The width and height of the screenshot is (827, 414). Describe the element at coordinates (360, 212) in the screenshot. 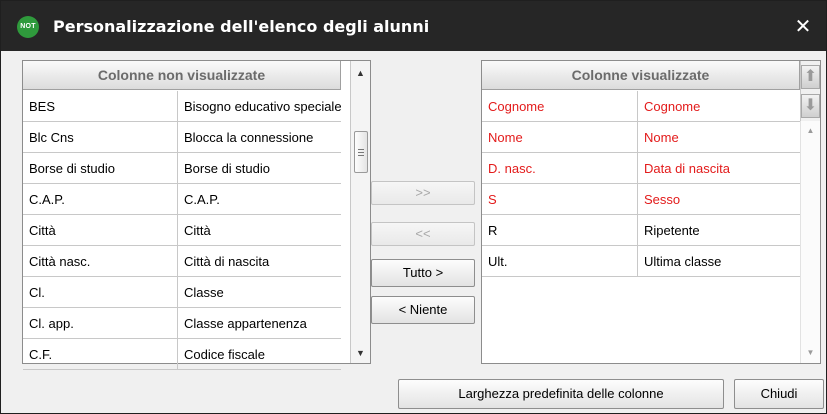

I see `hidden-columns-scrollbar: ▲ ▼` at that location.